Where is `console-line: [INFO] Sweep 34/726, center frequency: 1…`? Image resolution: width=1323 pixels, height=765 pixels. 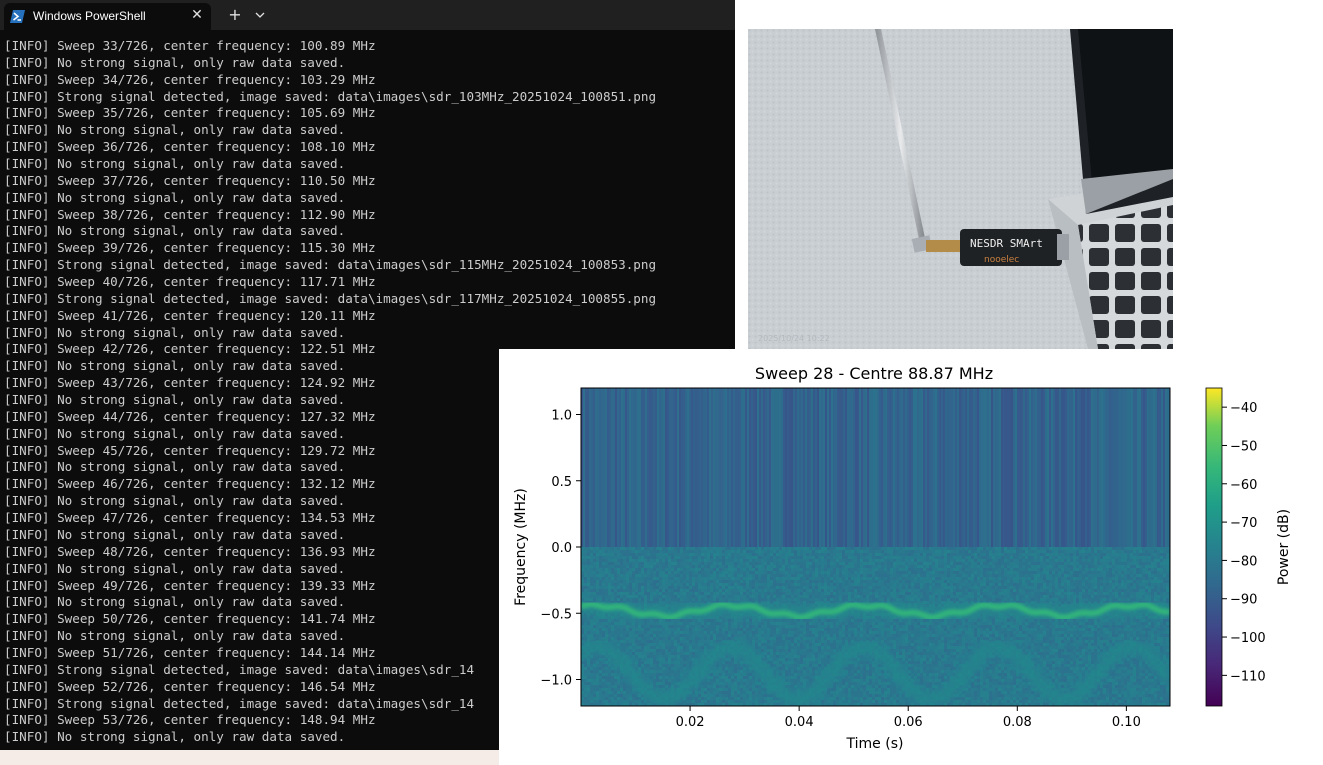
console-line: [INFO] Sweep 34/726, center frequency: 1… is located at coordinates (190, 79).